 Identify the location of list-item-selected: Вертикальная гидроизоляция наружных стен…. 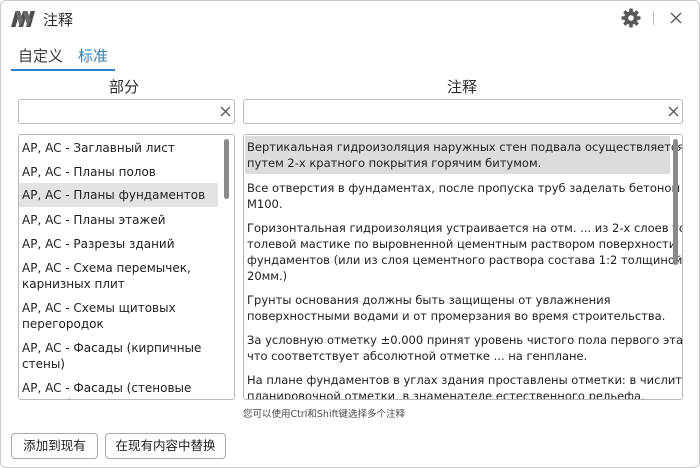
(464, 155).